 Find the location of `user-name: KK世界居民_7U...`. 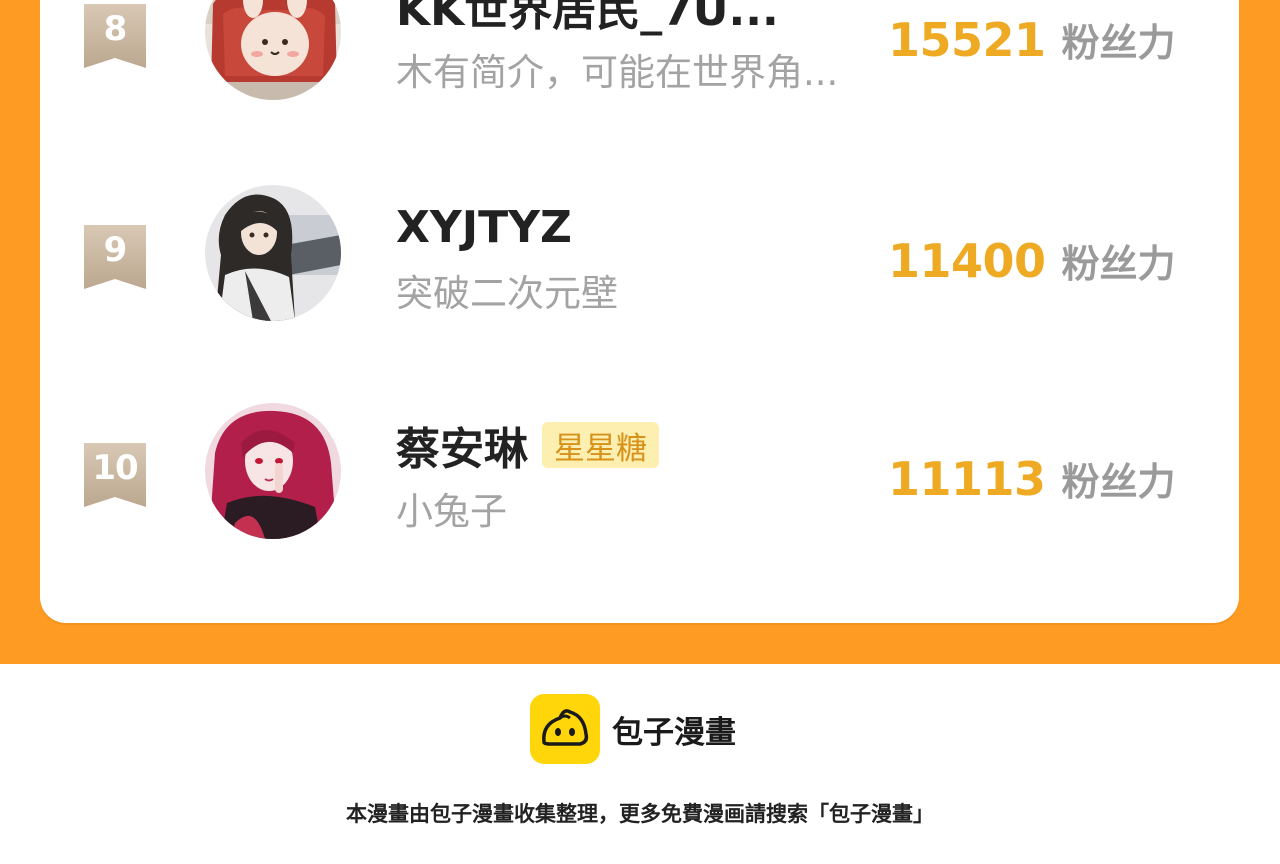

user-name: KK世界居民_7U... is located at coordinates (587, 19).